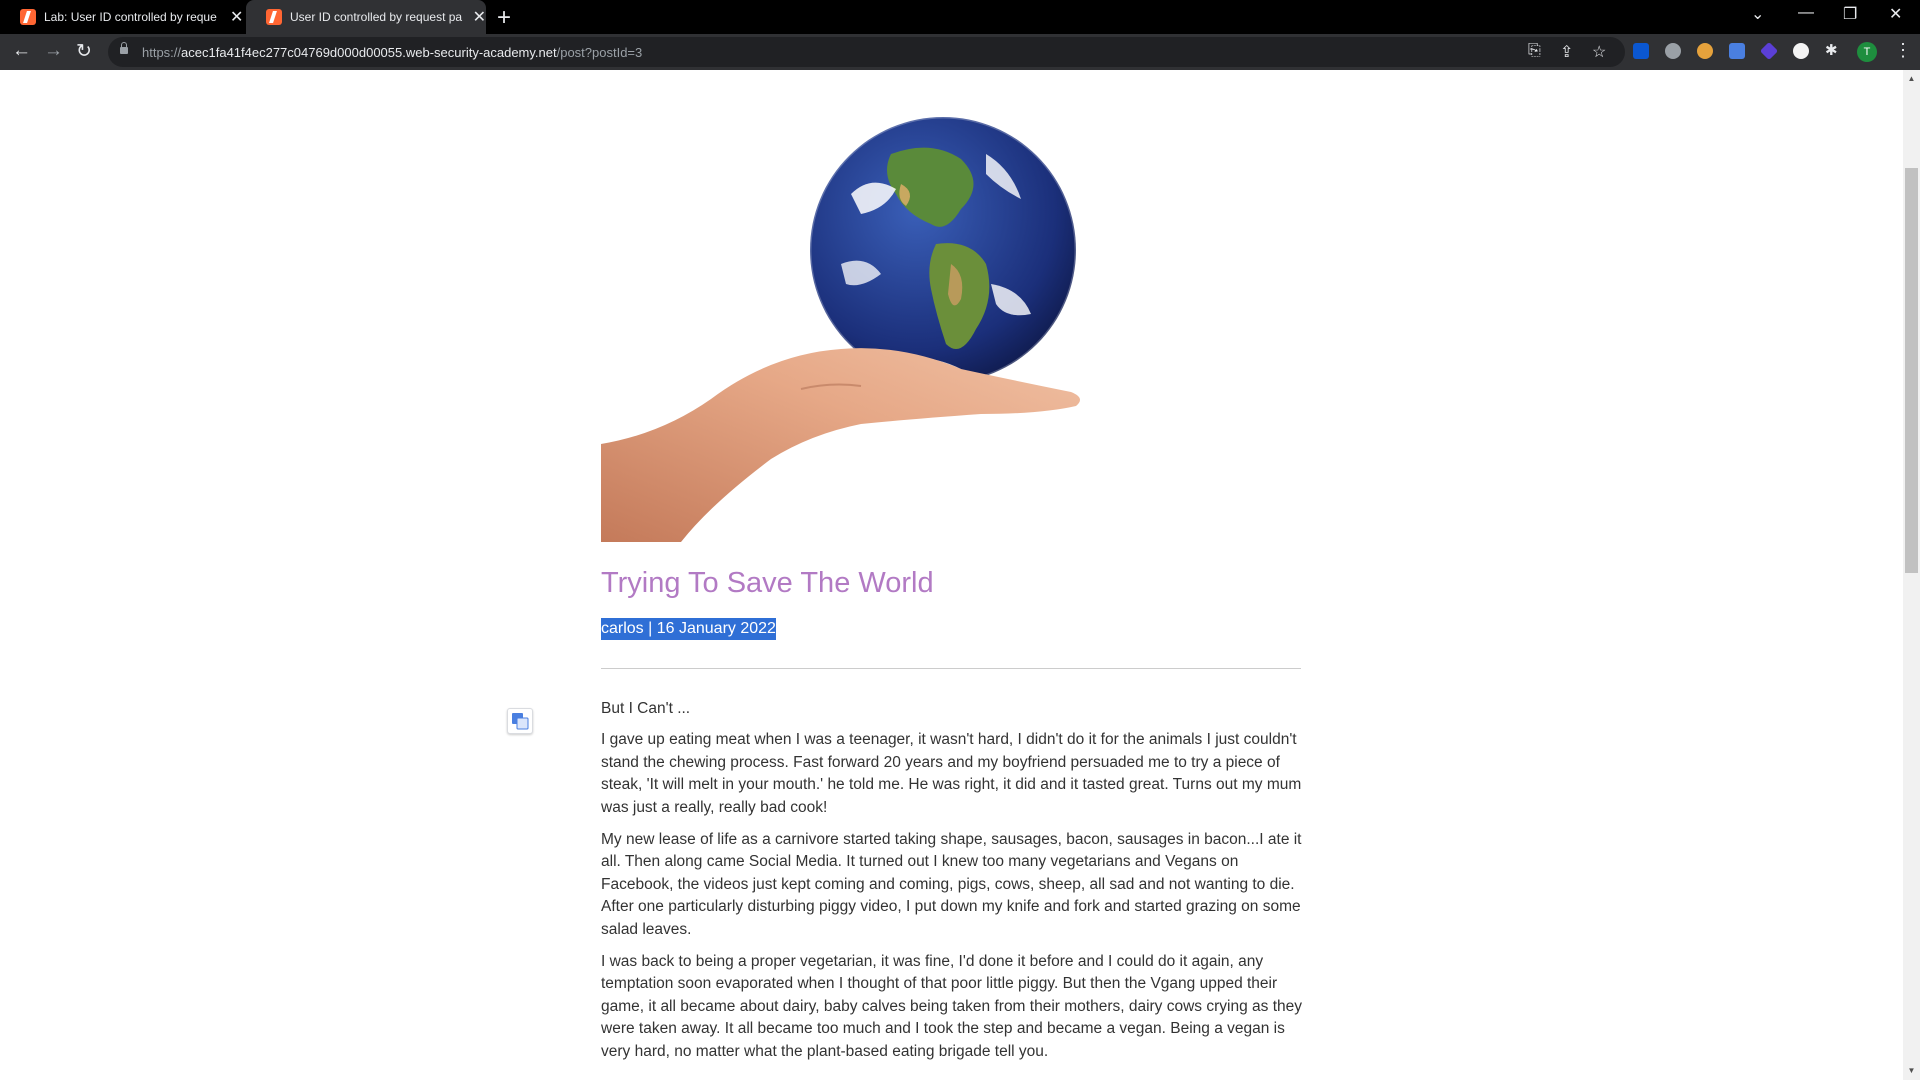 The width and height of the screenshot is (1920, 1080). Describe the element at coordinates (21, 51) in the screenshot. I see `back-arrow-icon: ←` at that location.